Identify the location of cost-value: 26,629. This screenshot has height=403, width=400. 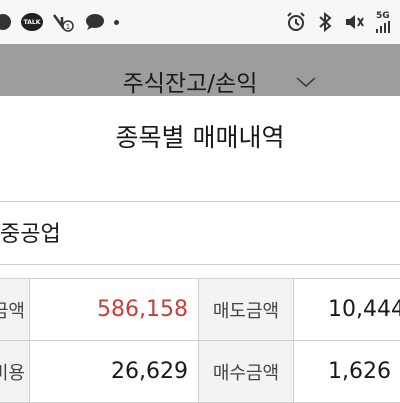
(149, 371).